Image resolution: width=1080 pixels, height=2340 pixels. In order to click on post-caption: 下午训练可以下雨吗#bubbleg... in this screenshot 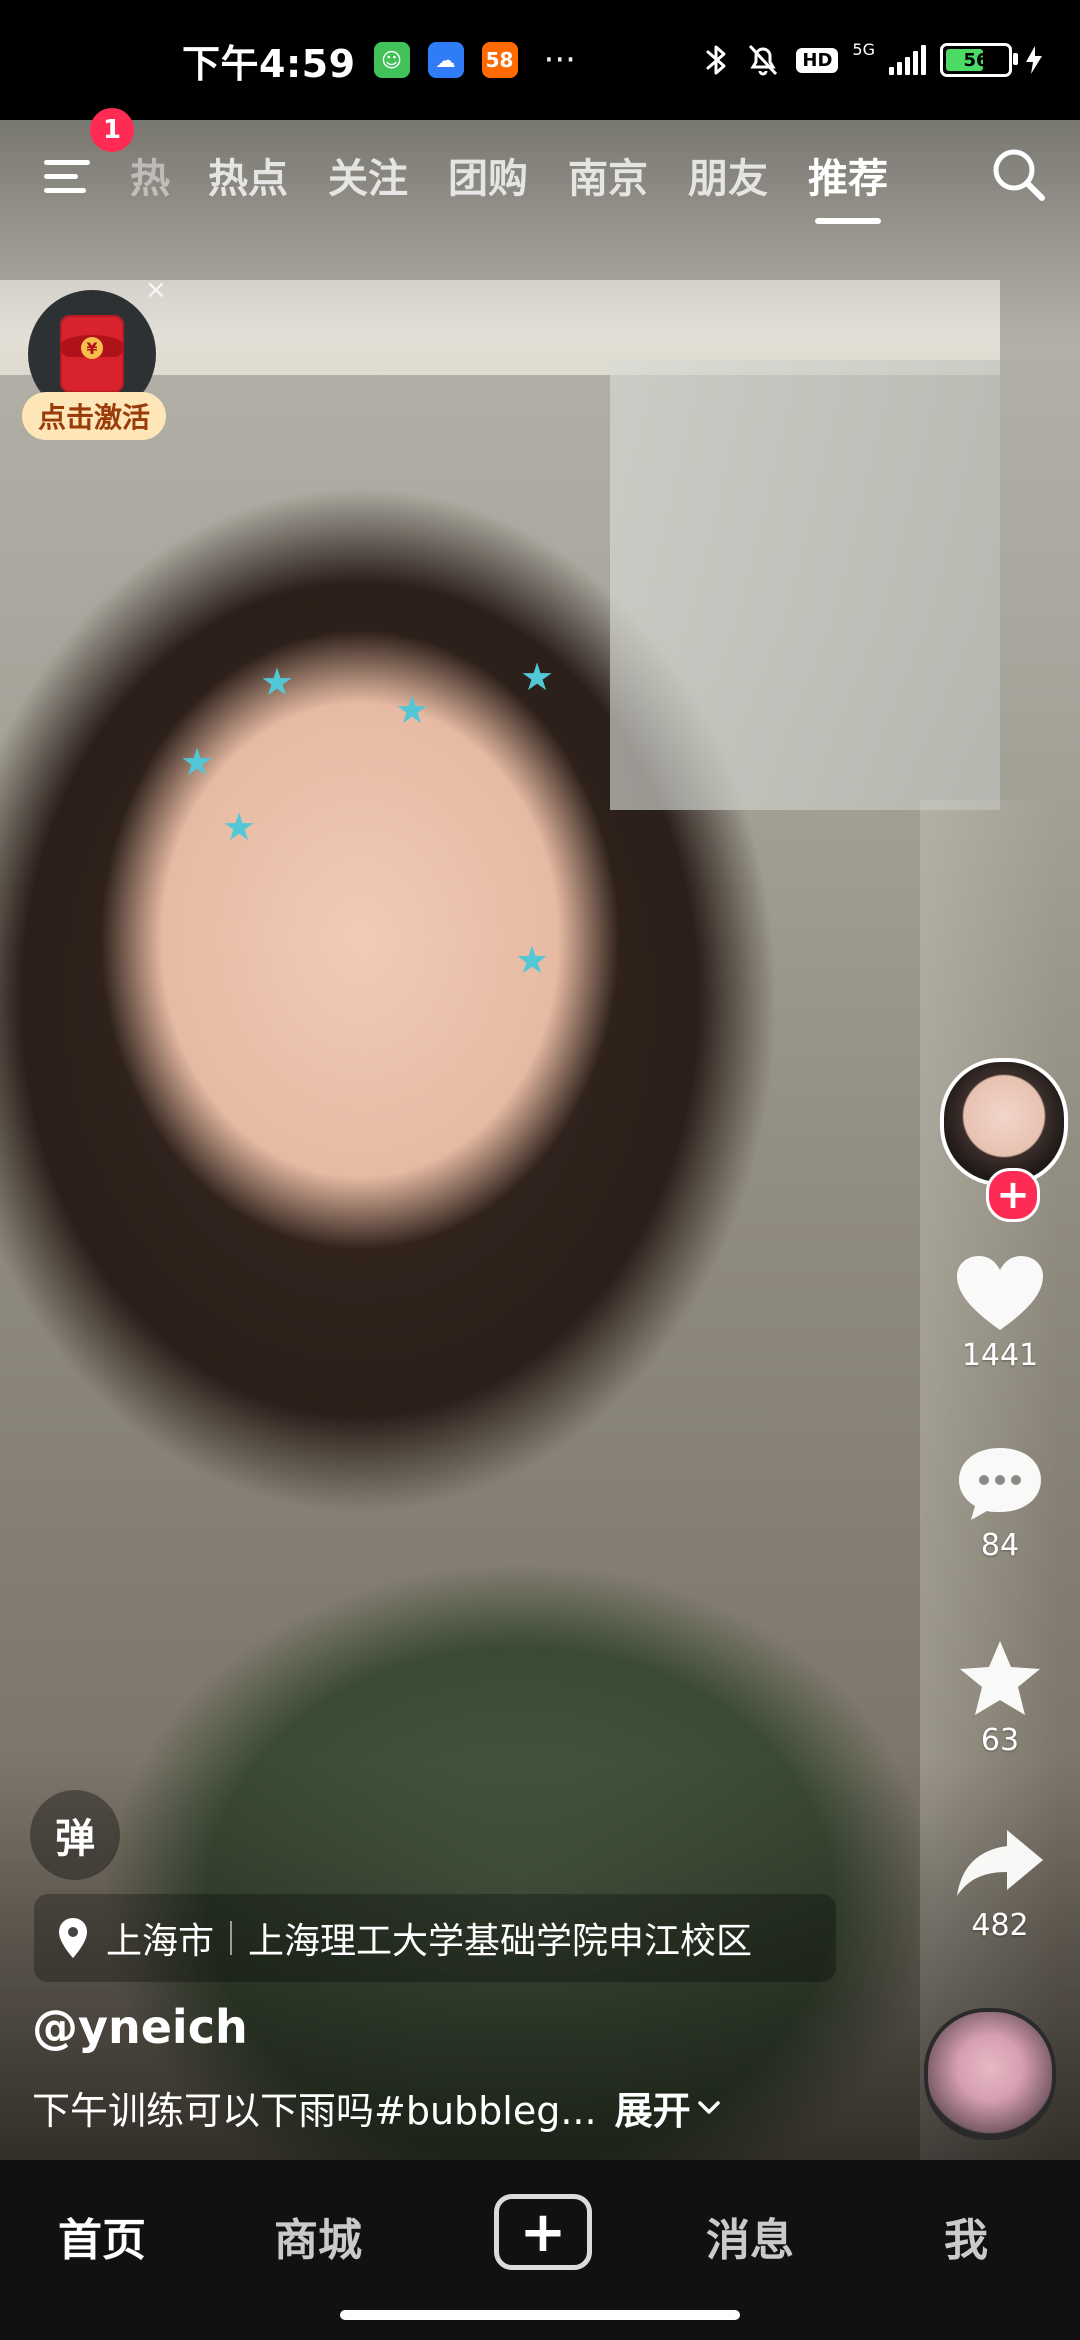, I will do `click(314, 2107)`.